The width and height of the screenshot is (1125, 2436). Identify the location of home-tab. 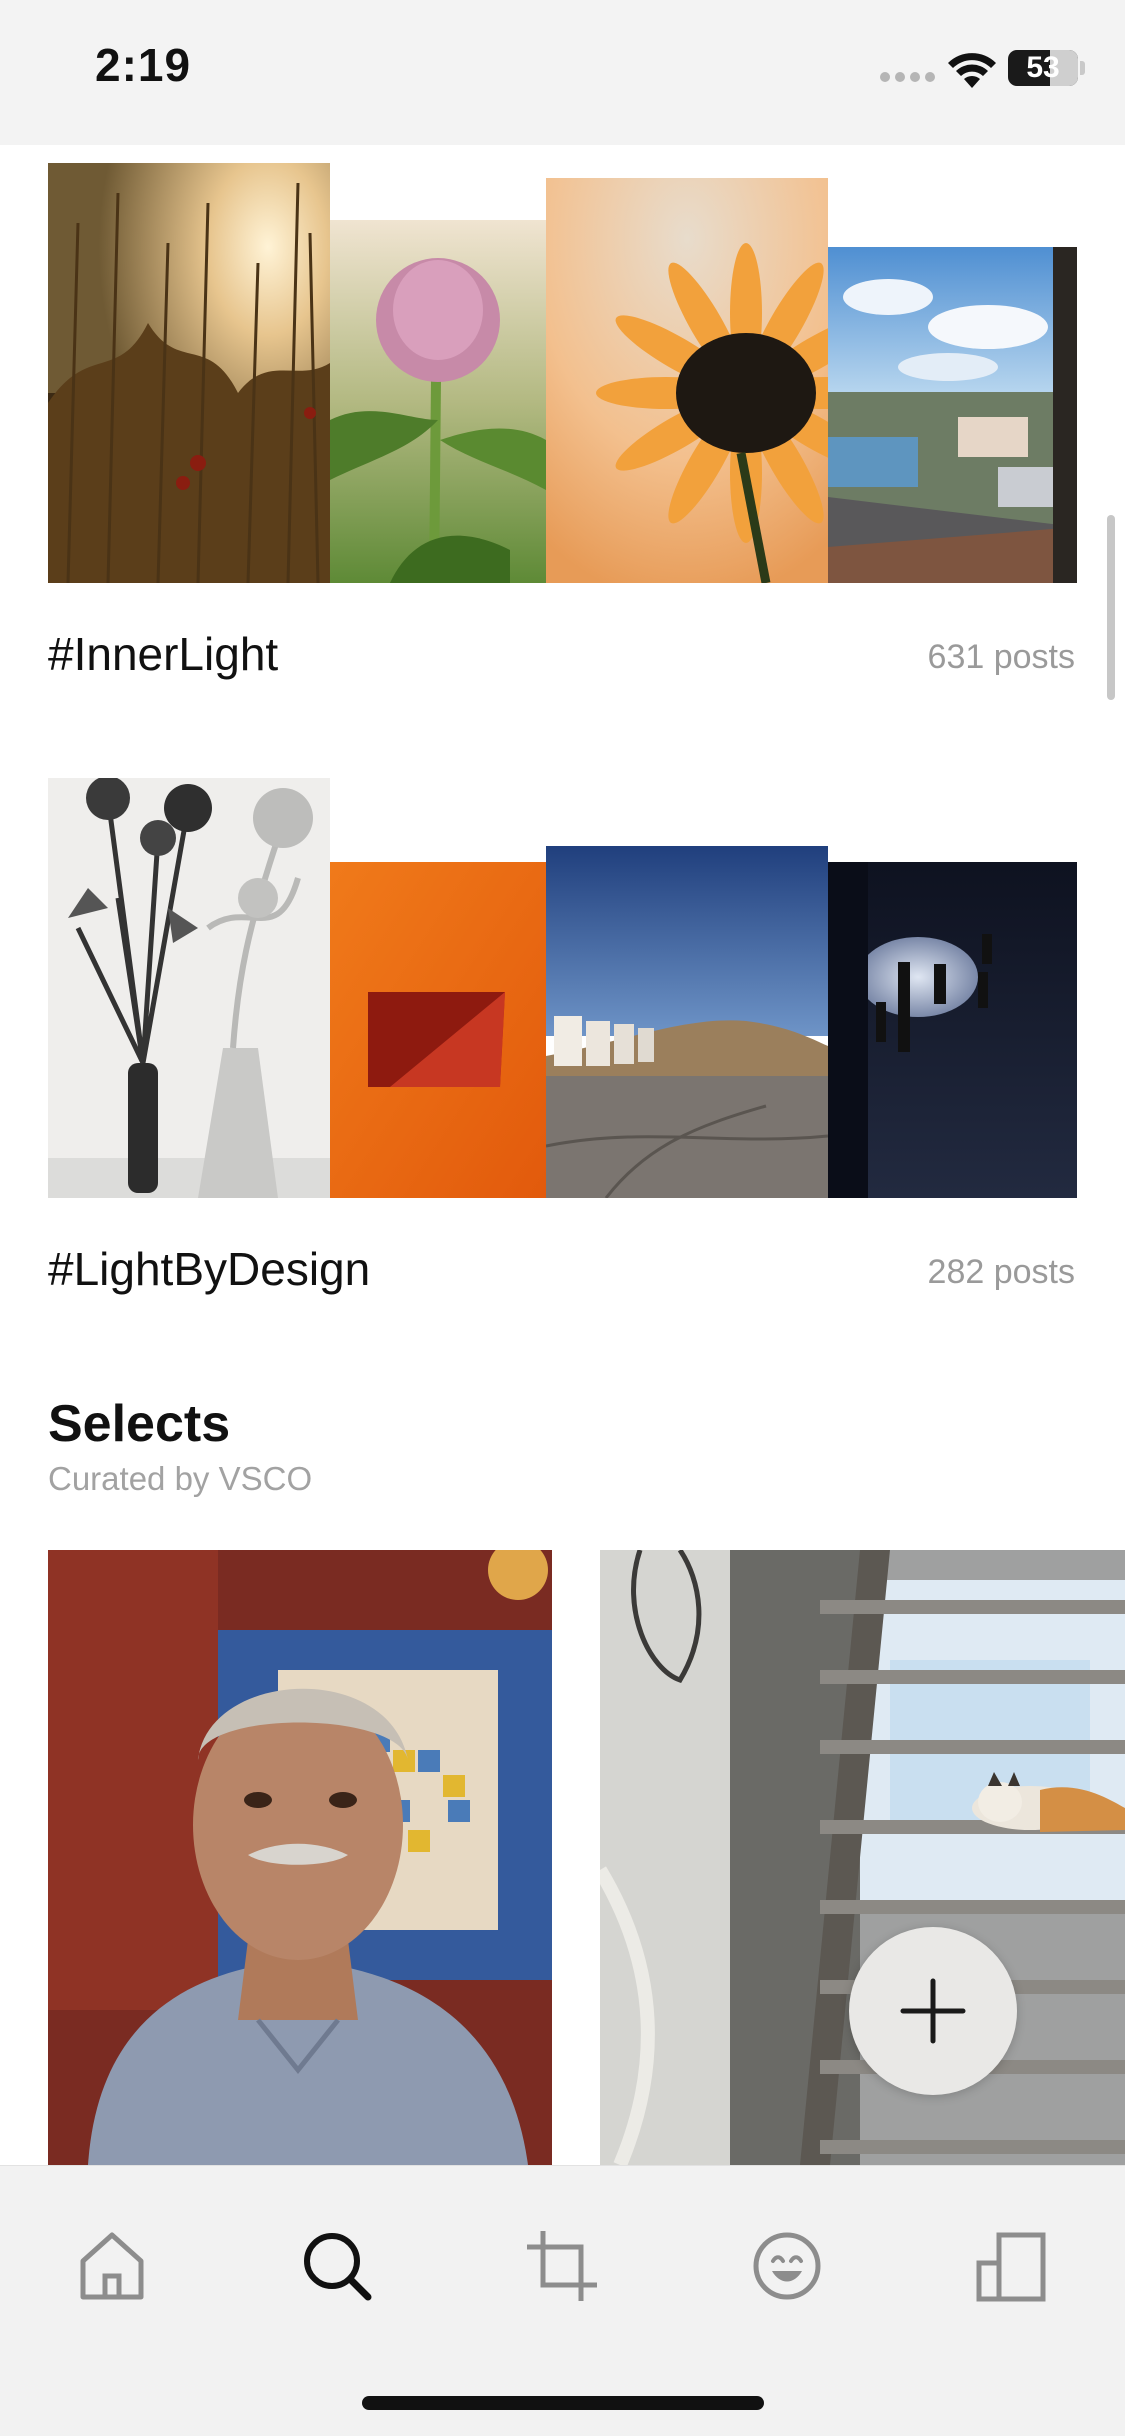
(112, 2266).